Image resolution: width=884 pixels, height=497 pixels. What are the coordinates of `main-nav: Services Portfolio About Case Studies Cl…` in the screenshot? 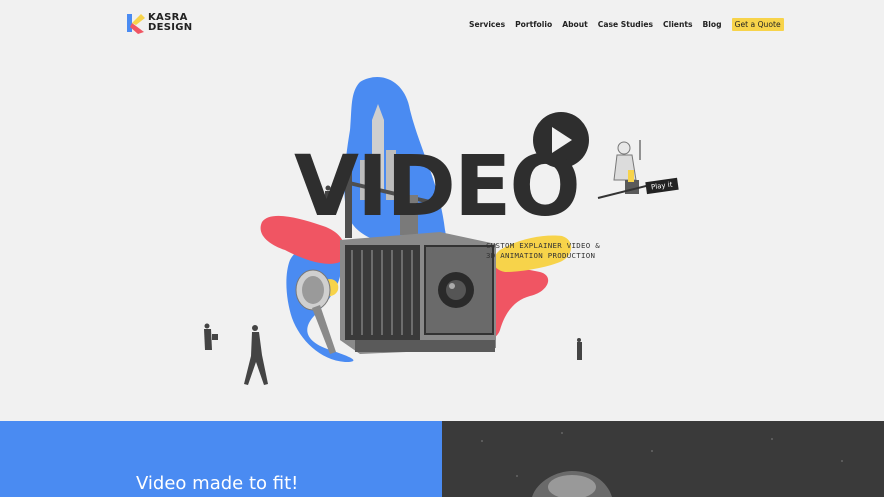 It's located at (626, 24).